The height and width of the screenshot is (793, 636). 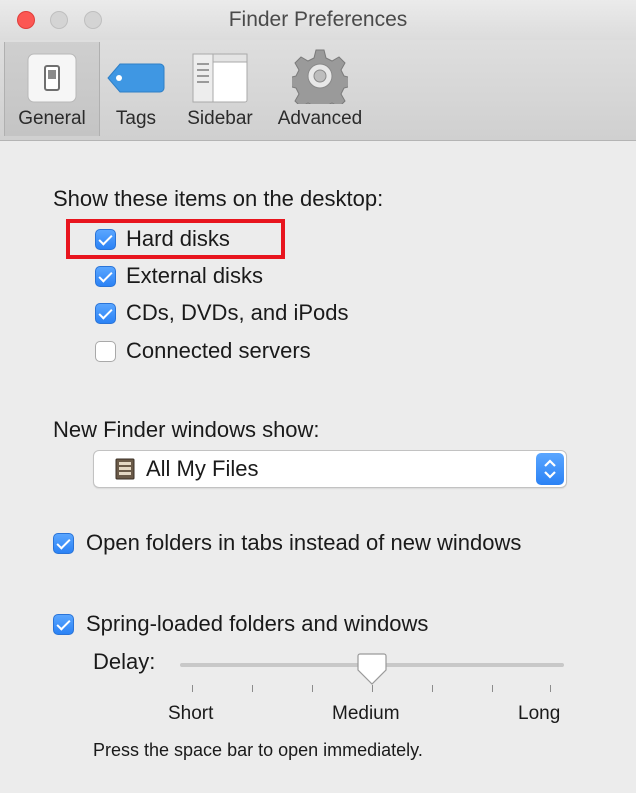 What do you see at coordinates (237, 312) in the screenshot?
I see `cds-dvds-ipods-label: CDs, DVDs, and iPods` at bounding box center [237, 312].